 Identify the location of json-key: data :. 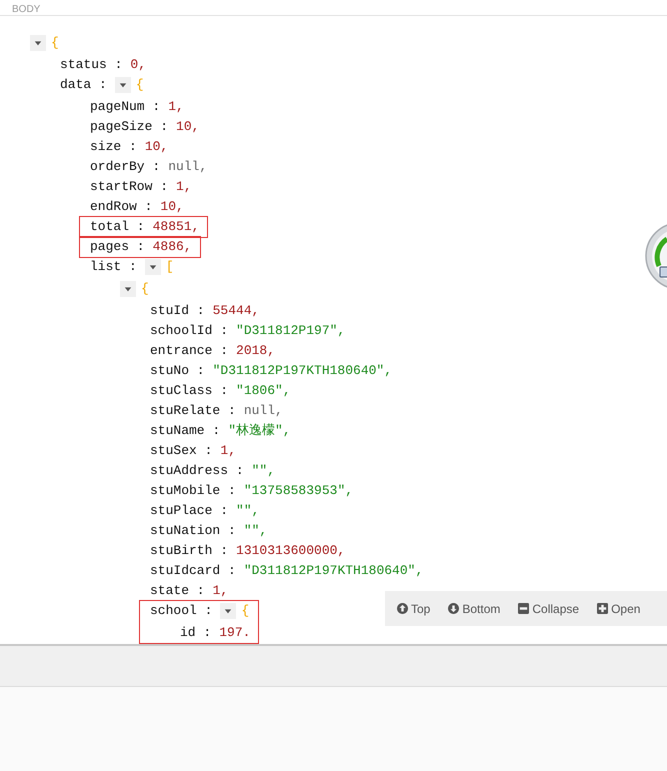
(83, 85).